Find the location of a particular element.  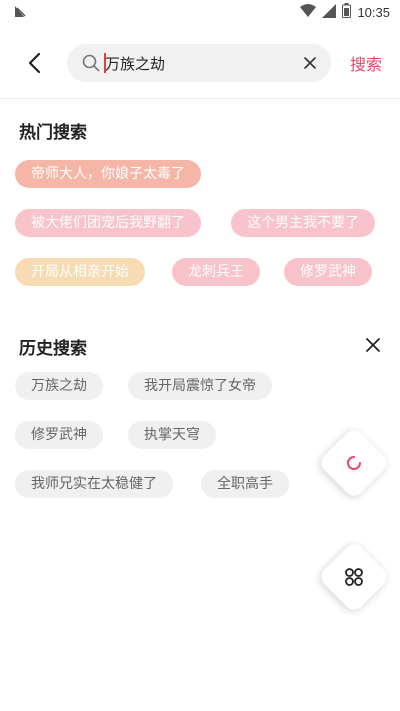

menu-button is located at coordinates (354, 577).